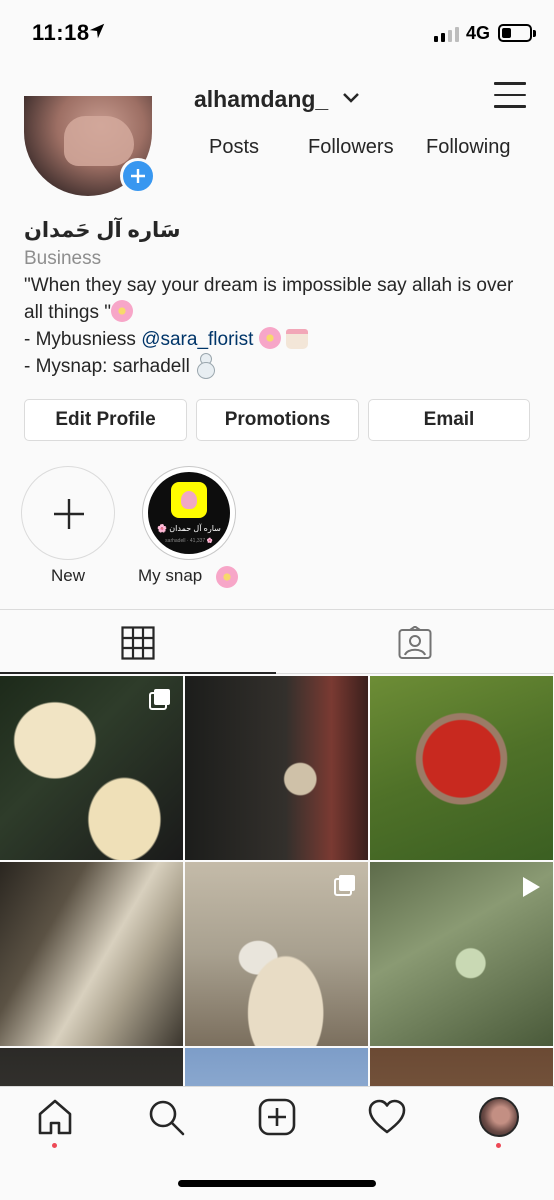 The height and width of the screenshot is (1200, 554). I want to click on nav-activity, so click(387, 1117).